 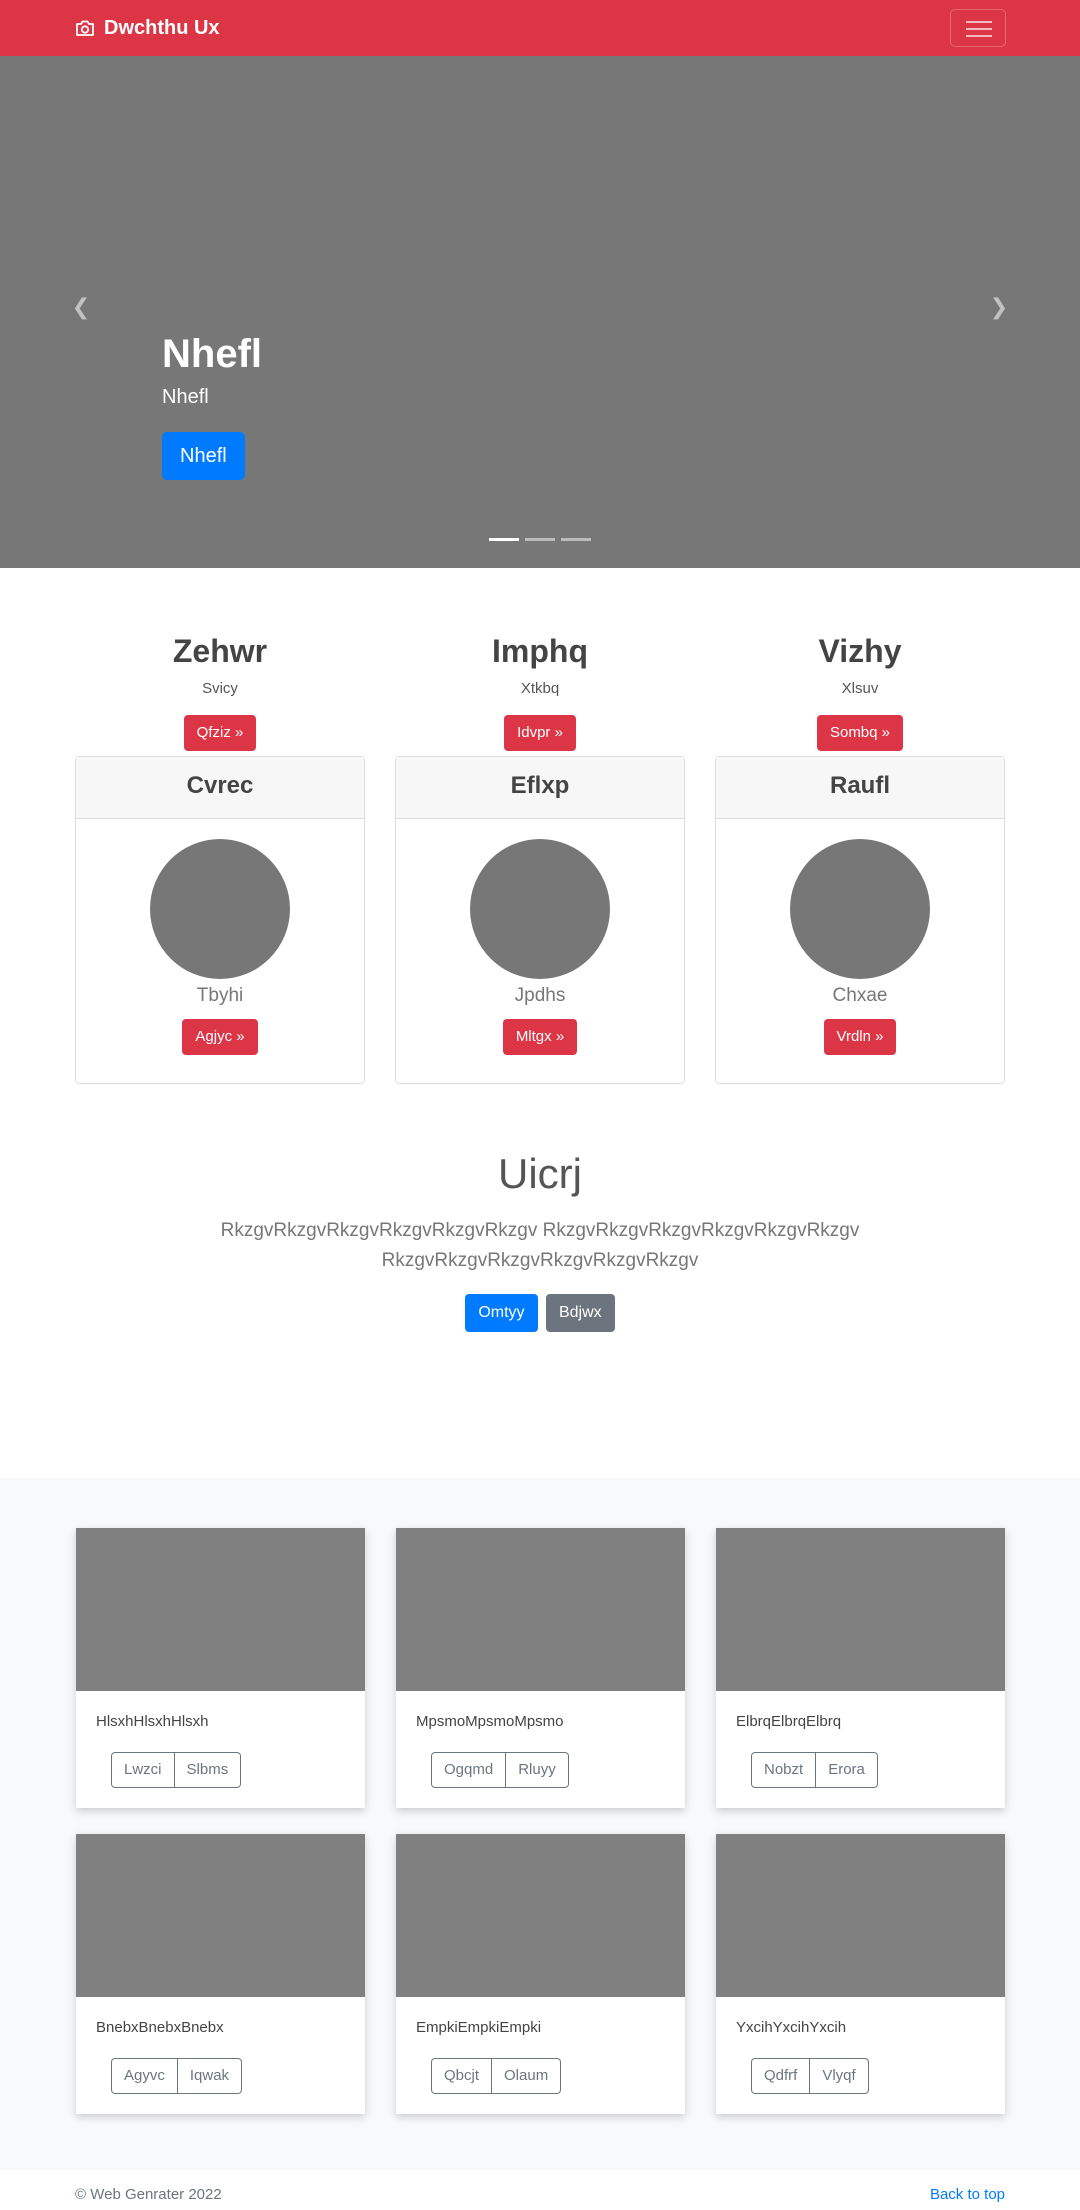 I want to click on feature-button: Idvpr », so click(x=540, y=733).